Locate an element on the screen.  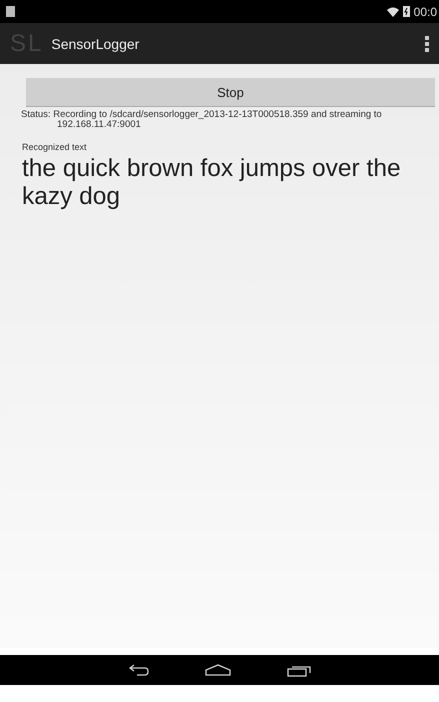
overflow-menu-icon is located at coordinates (427, 44).